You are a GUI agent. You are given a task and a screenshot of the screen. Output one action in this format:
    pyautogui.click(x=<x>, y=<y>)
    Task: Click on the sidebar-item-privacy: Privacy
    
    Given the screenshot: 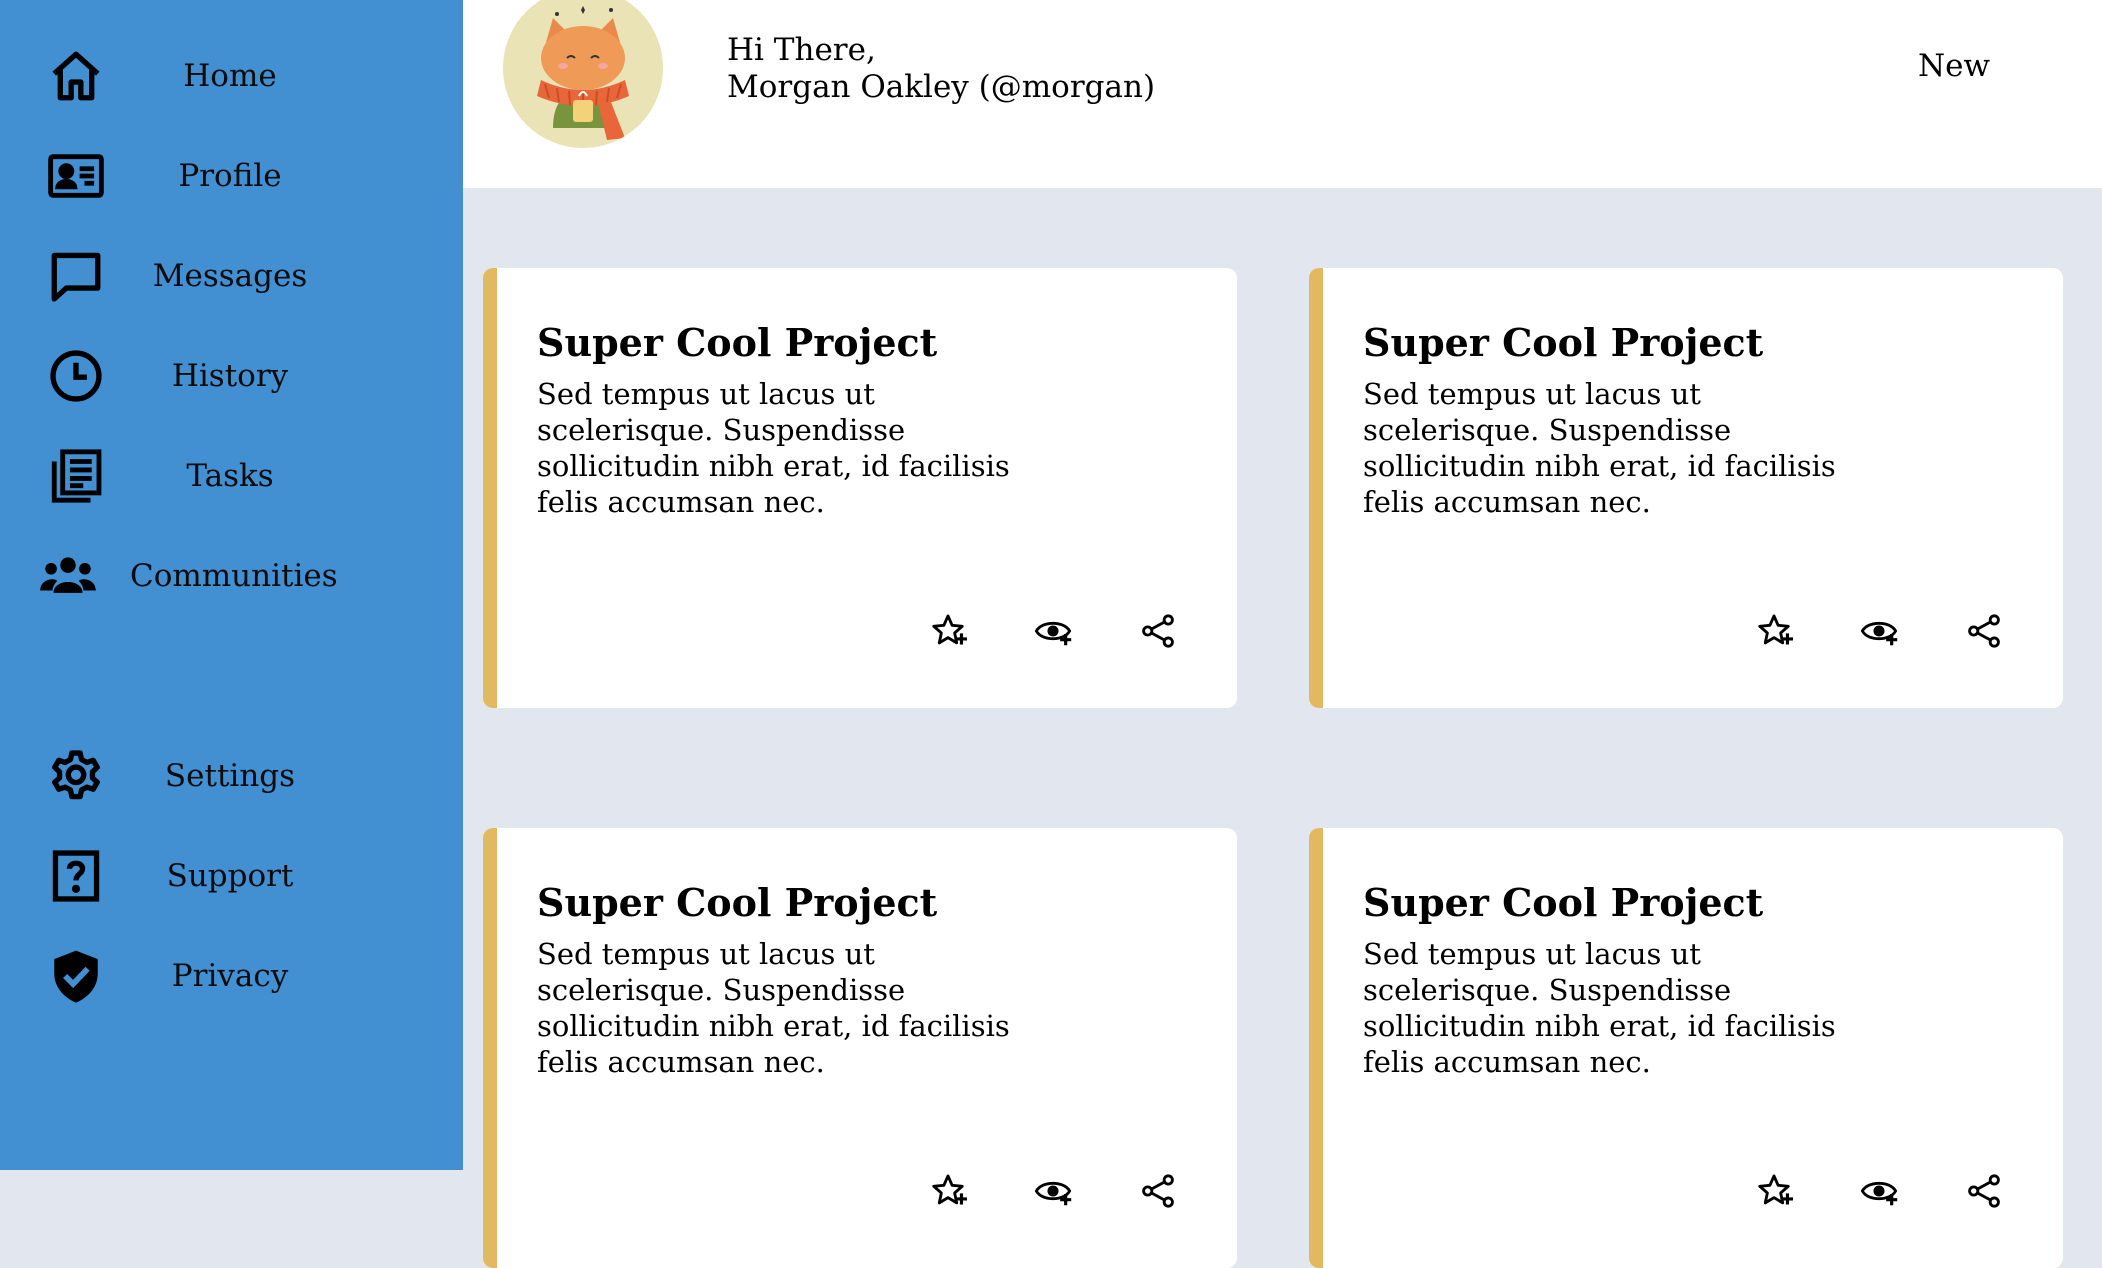 What is the action you would take?
    pyautogui.click(x=231, y=976)
    